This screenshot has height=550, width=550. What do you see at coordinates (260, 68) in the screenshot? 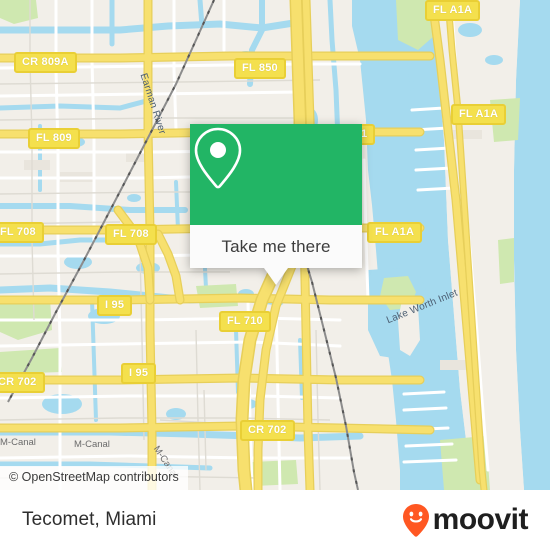
I see `road-shield: FL 850` at bounding box center [260, 68].